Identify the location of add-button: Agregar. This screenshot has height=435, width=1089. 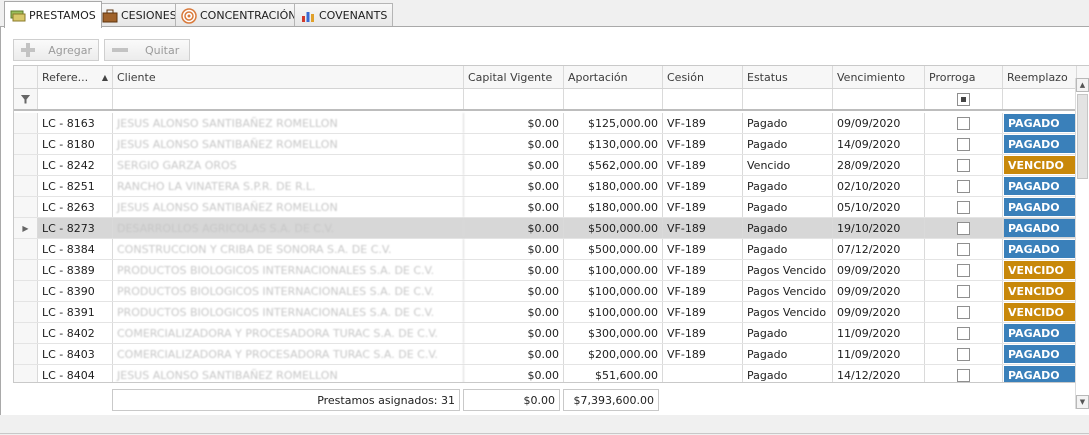
(56, 50).